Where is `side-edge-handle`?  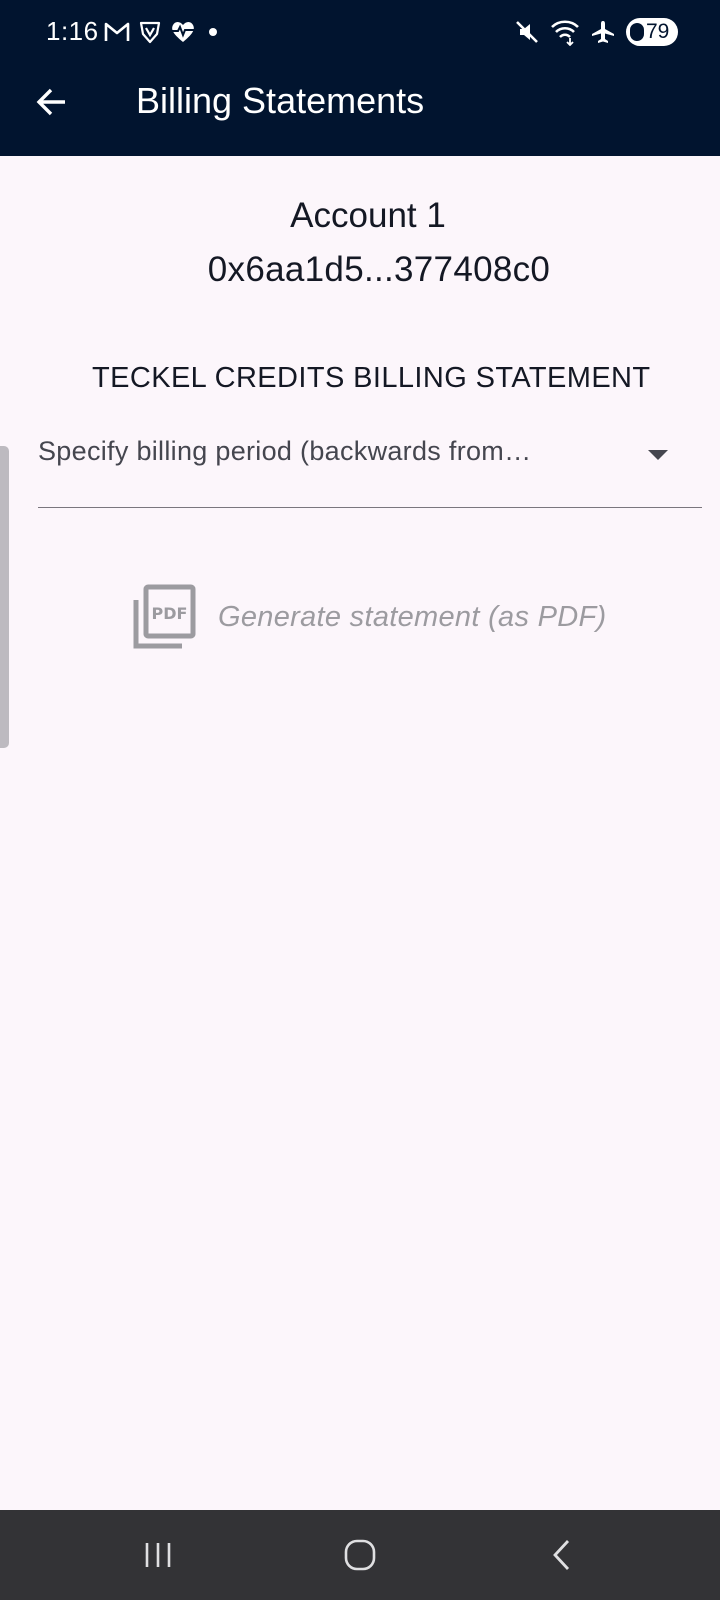 side-edge-handle is located at coordinates (4, 597).